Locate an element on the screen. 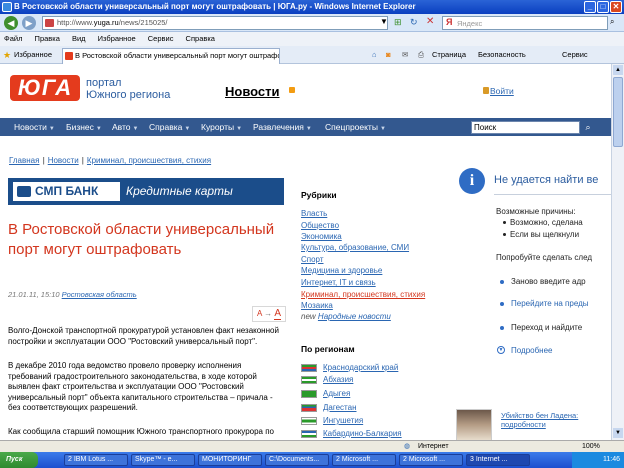  menu-favorites: Избранное is located at coordinates (117, 38).